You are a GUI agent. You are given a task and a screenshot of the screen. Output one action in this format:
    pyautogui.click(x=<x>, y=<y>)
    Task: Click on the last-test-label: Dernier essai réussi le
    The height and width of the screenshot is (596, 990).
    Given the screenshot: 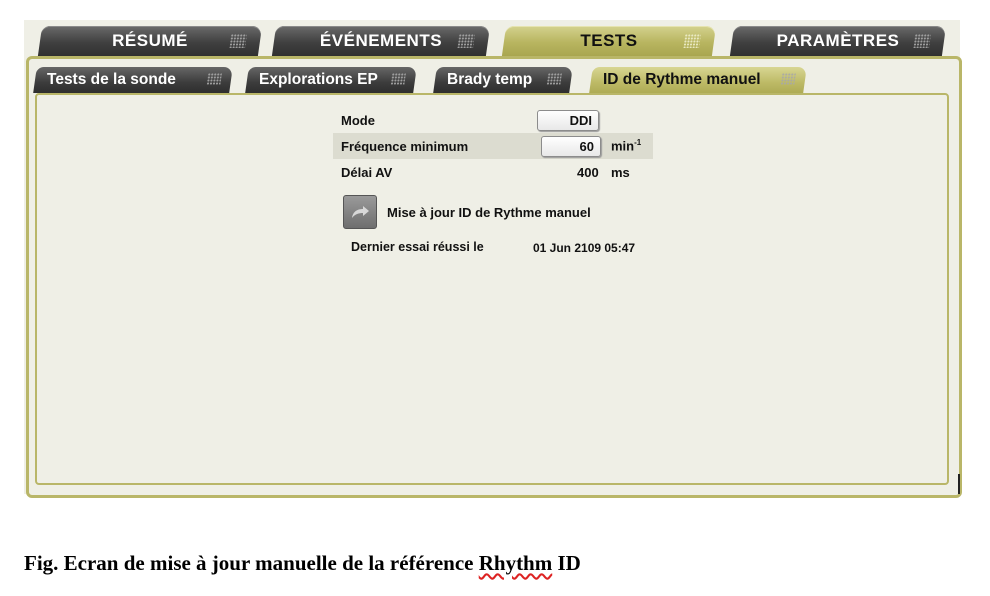 What is the action you would take?
    pyautogui.click(x=417, y=247)
    